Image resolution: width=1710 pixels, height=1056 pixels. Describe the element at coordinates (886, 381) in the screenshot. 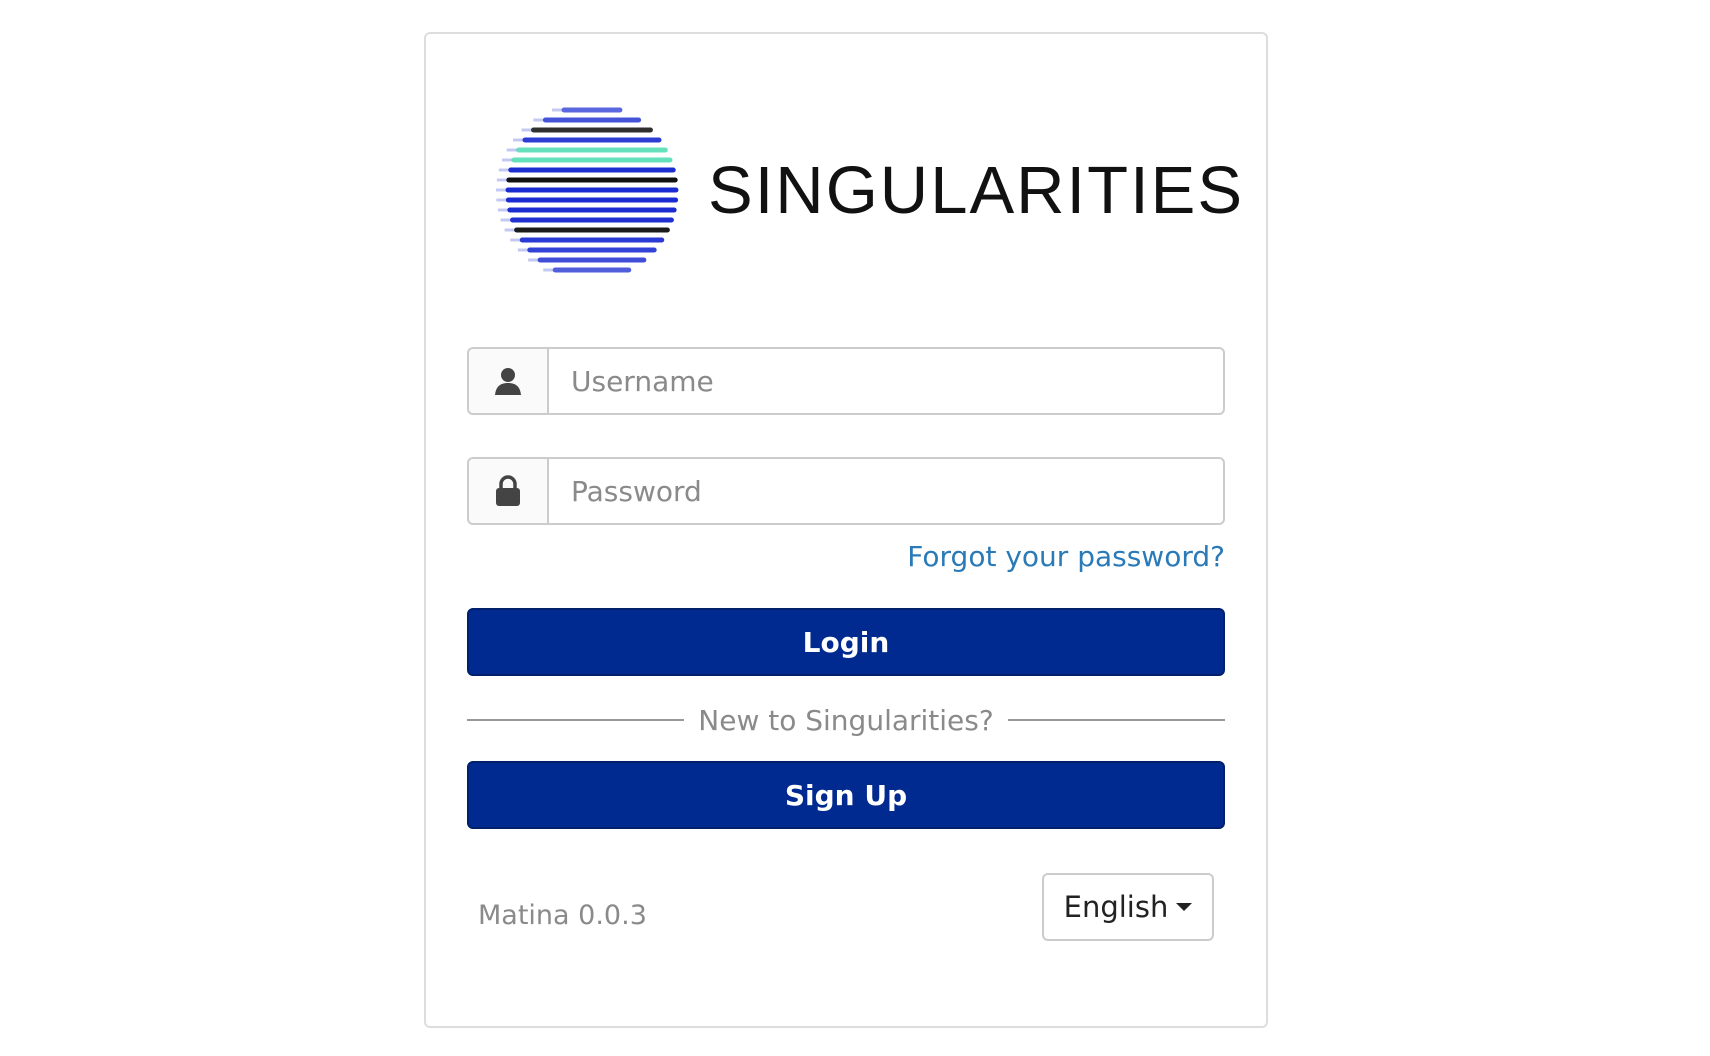

I see `username-input` at that location.